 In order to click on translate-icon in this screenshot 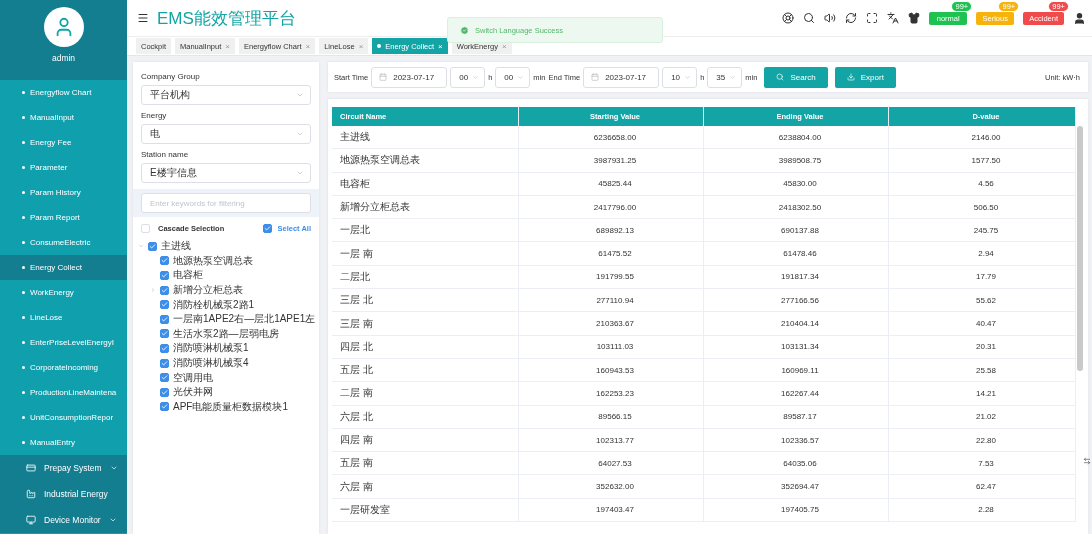, I will do `click(893, 18)`.